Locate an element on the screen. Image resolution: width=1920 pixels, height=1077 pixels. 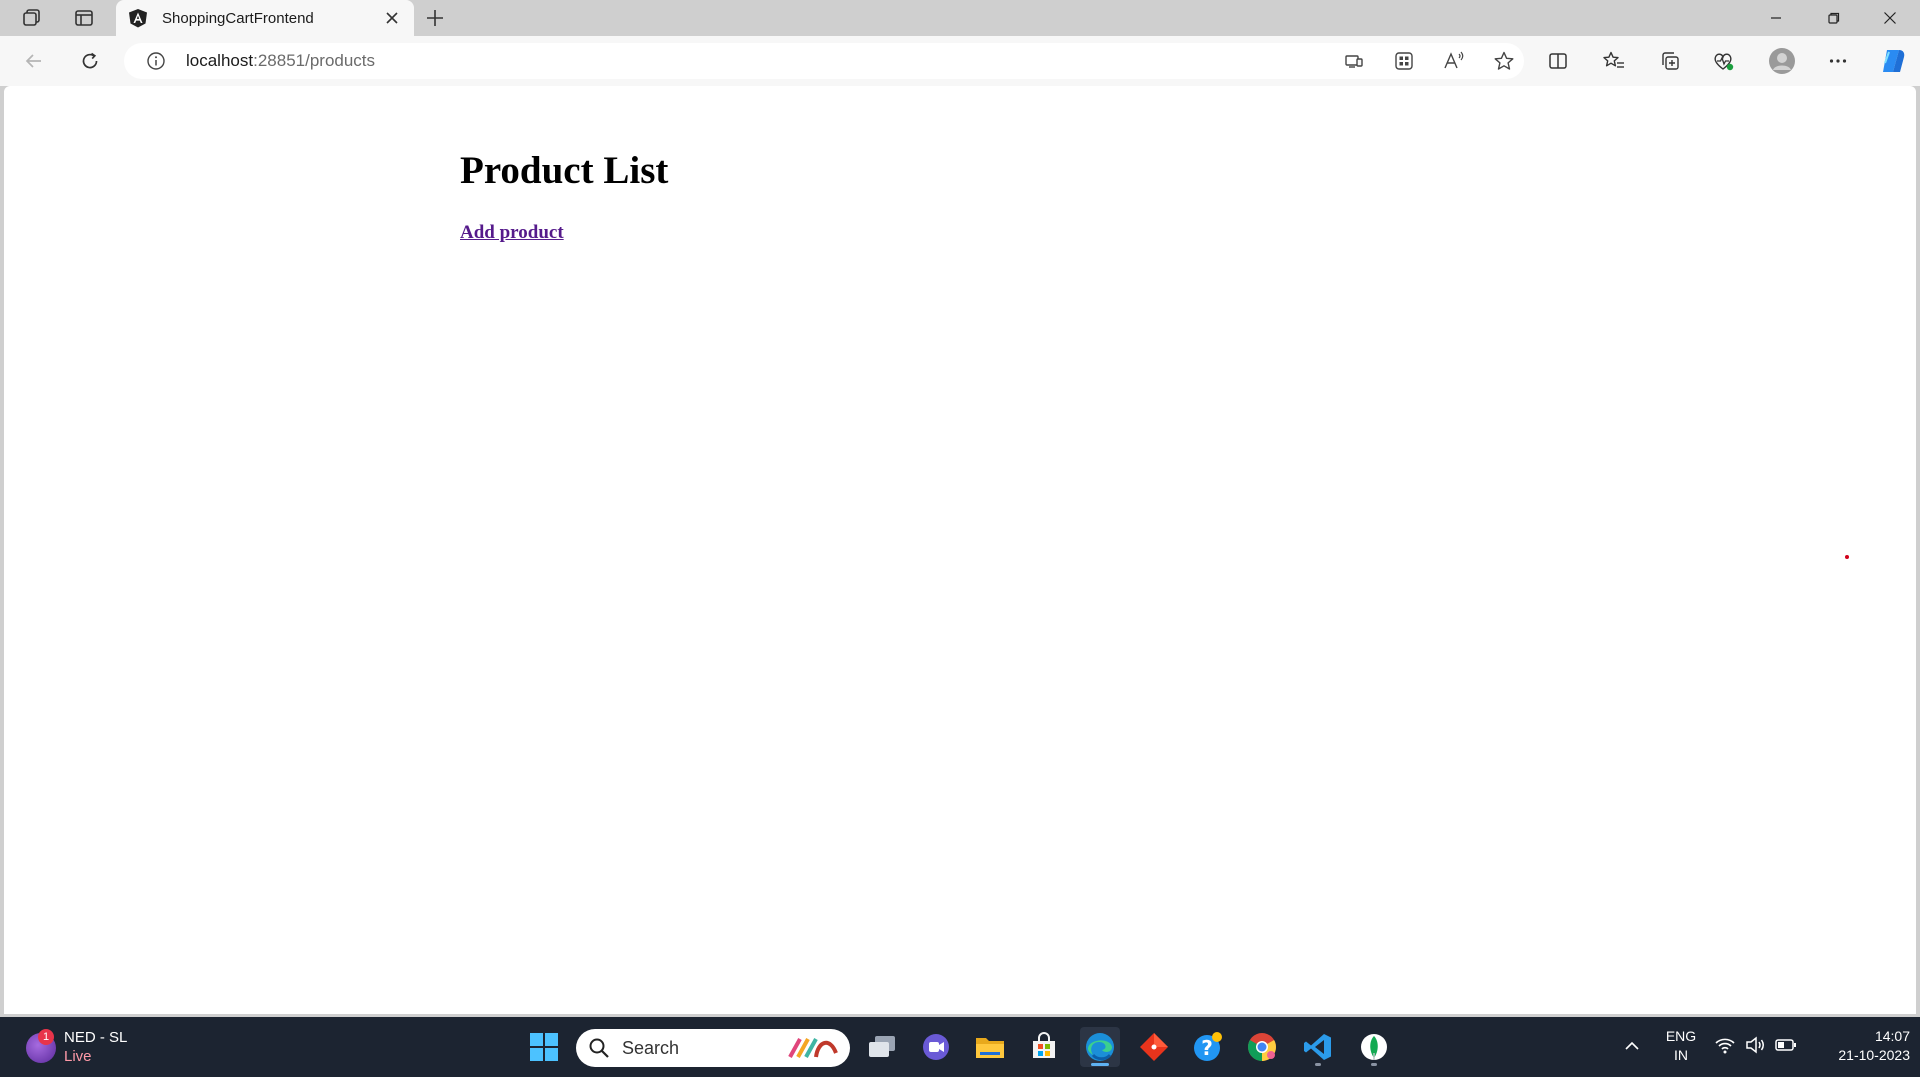
taskbar-task-view is located at coordinates (882, 1047).